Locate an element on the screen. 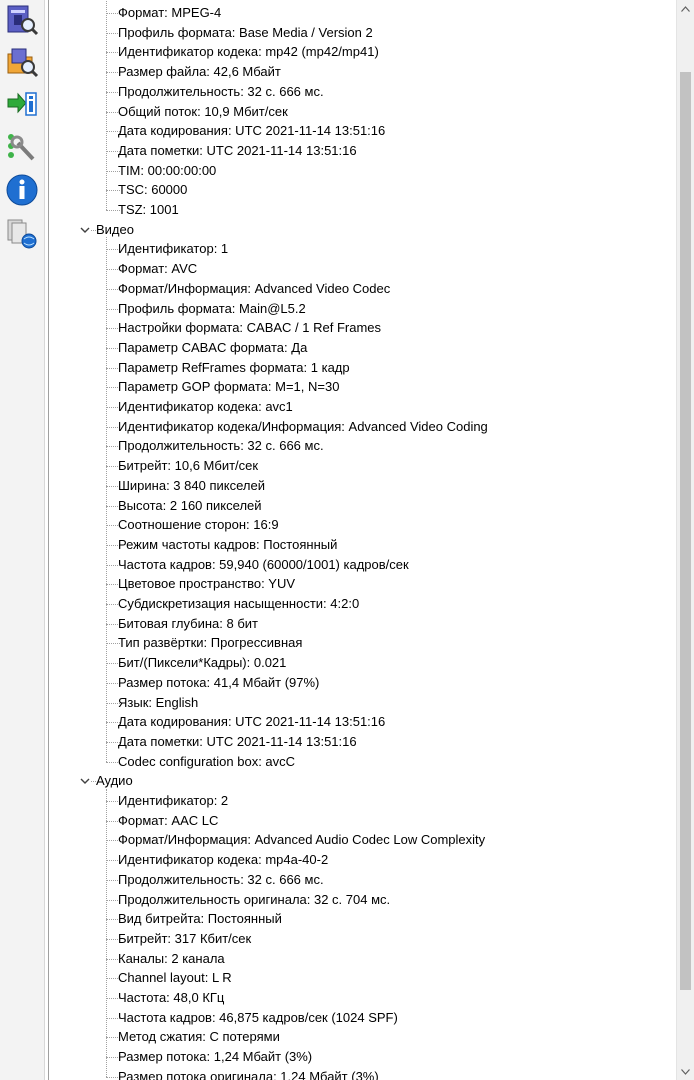 This screenshot has width=694, height=1080. tree-item: Общий поток: 10,9 Мбит/сек is located at coordinates (203, 112).